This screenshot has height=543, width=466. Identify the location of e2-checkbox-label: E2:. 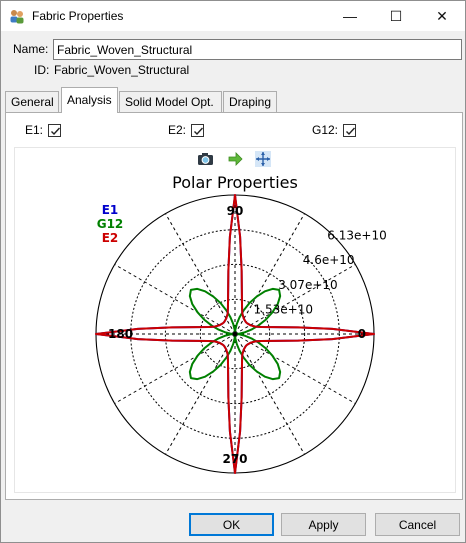
(177, 130).